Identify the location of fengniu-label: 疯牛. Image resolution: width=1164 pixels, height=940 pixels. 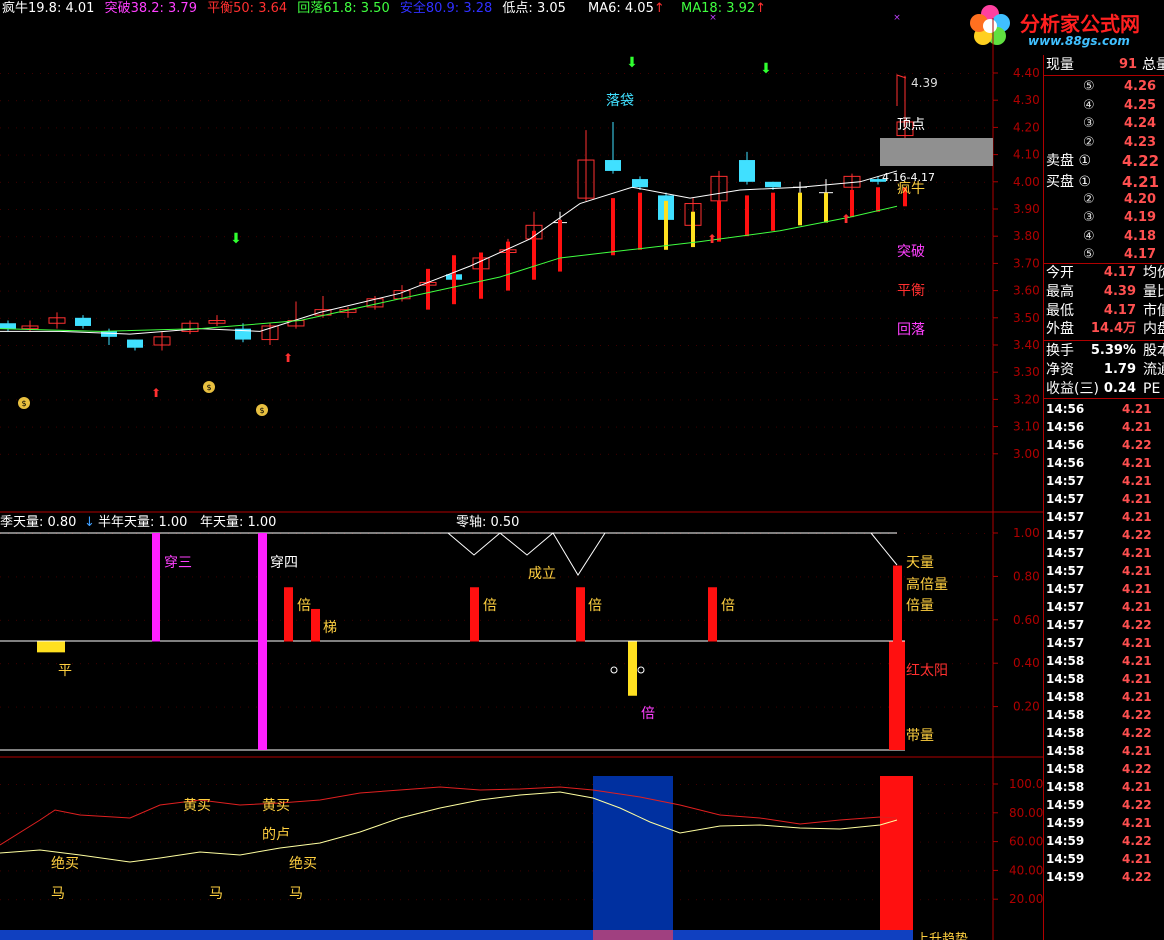
(911, 189).